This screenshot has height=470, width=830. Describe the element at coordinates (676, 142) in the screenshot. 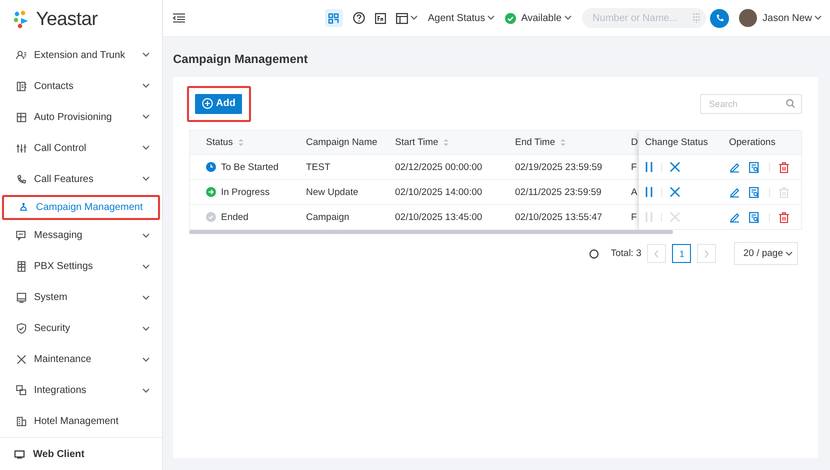

I see `column-header: Change Status` at that location.